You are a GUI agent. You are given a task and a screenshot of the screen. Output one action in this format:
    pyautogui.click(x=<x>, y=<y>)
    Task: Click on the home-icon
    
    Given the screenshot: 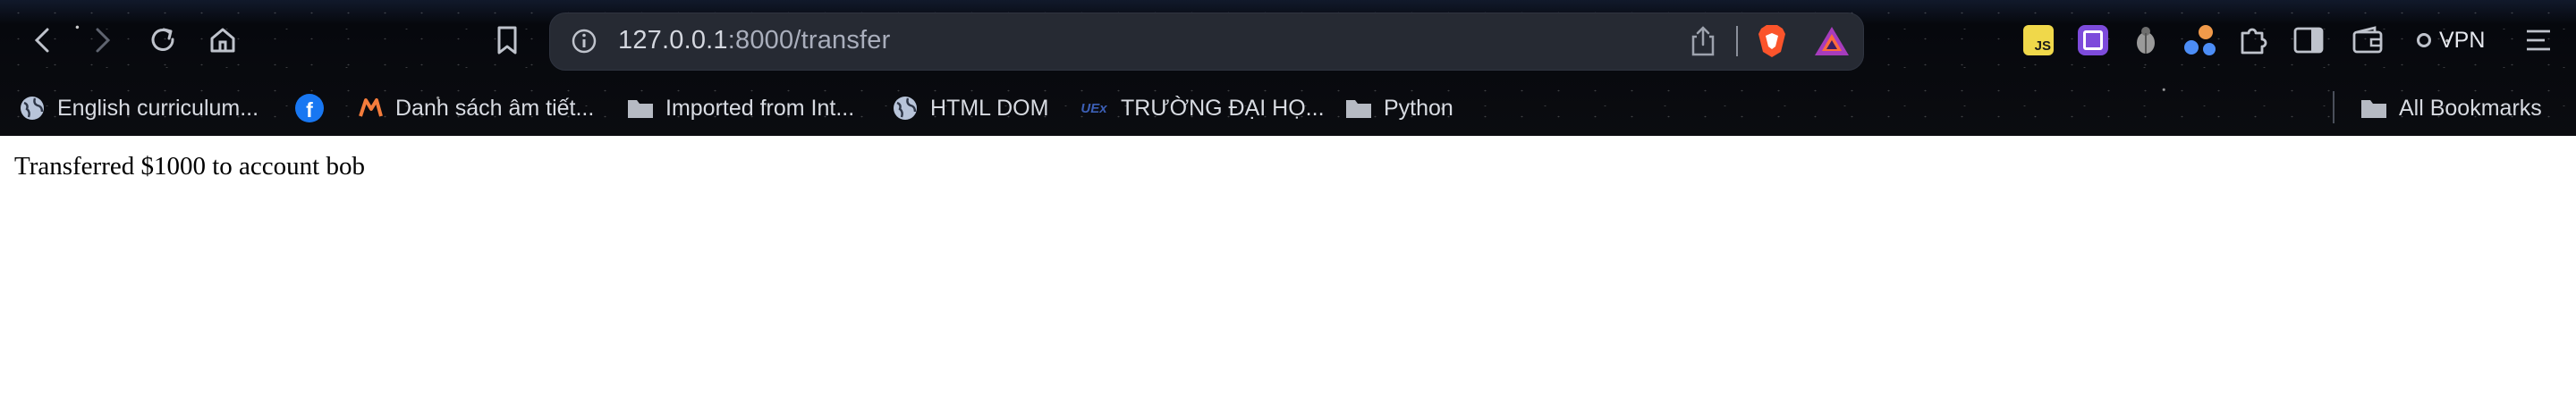 What is the action you would take?
    pyautogui.click(x=222, y=40)
    